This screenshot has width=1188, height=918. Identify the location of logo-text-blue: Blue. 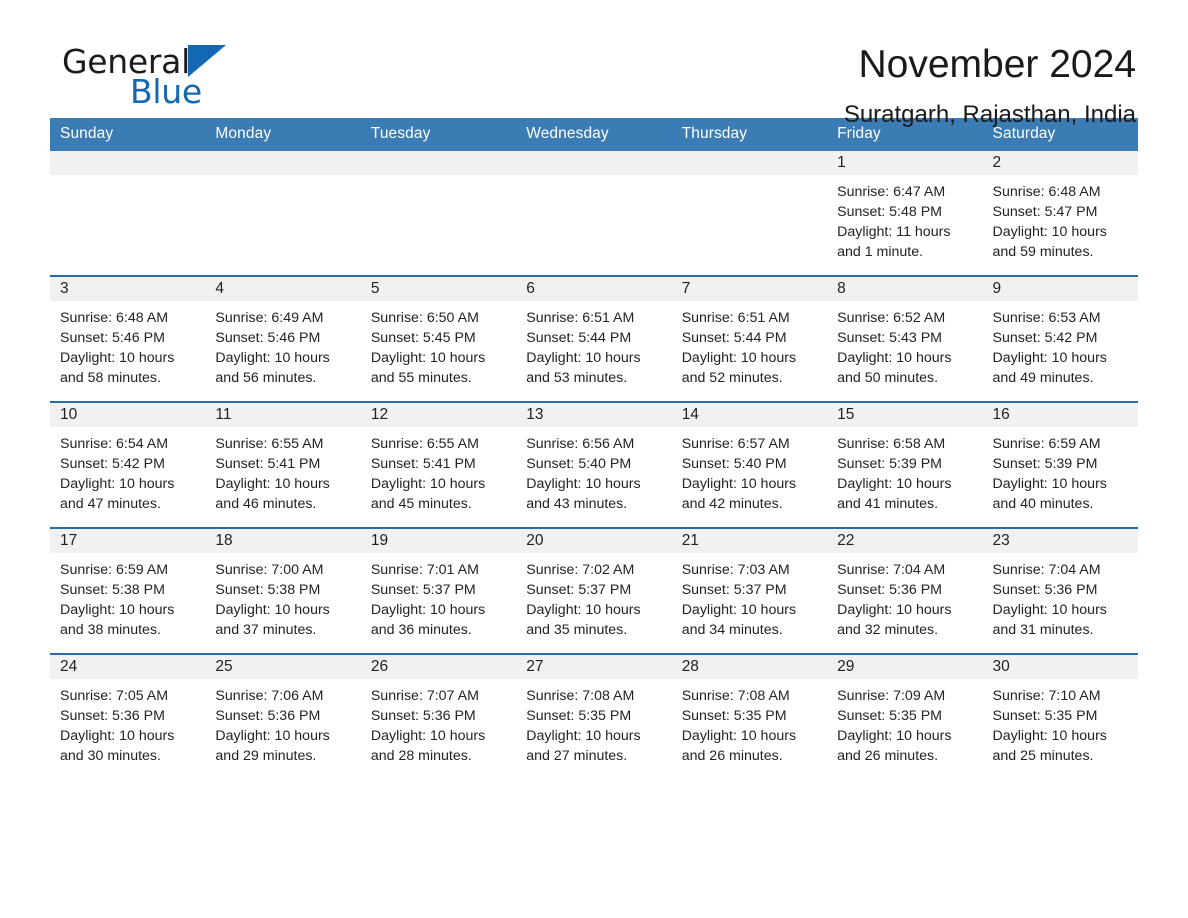
(166, 91).